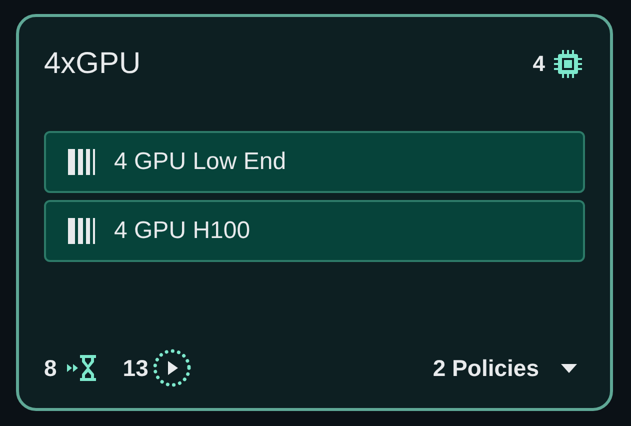 The height and width of the screenshot is (426, 631). What do you see at coordinates (92, 63) in the screenshot?
I see `card-title: 4xGPU` at bounding box center [92, 63].